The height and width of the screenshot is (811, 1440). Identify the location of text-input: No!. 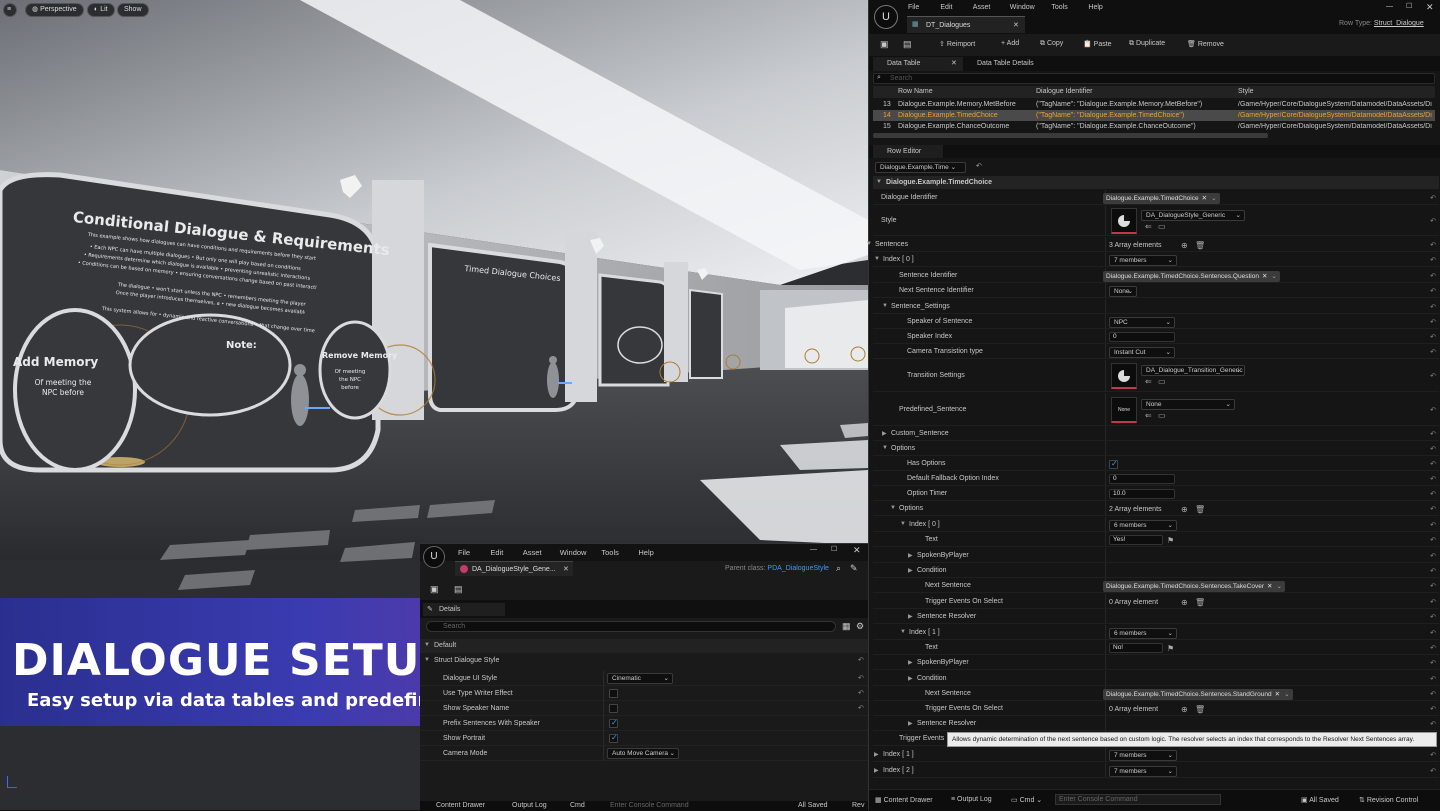
(1136, 647).